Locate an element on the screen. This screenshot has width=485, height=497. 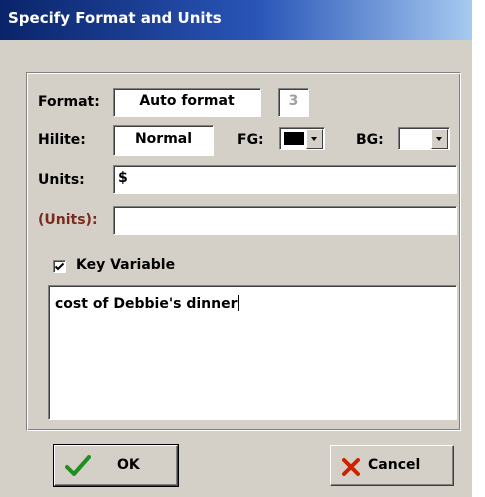
units-label: Units: is located at coordinates (61, 180).